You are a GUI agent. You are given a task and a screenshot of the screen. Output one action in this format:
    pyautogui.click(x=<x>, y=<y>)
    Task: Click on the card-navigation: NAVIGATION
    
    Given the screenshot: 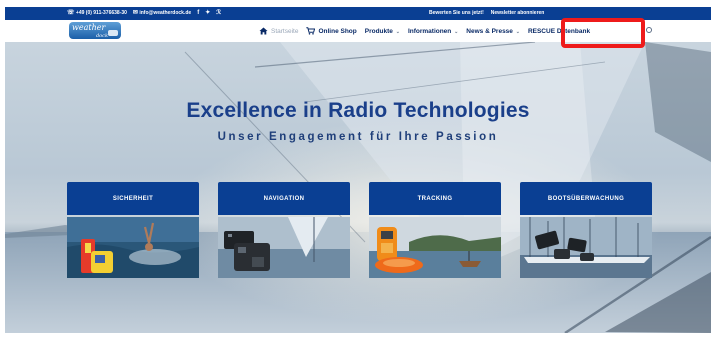 What is the action you would take?
    pyautogui.click(x=284, y=230)
    